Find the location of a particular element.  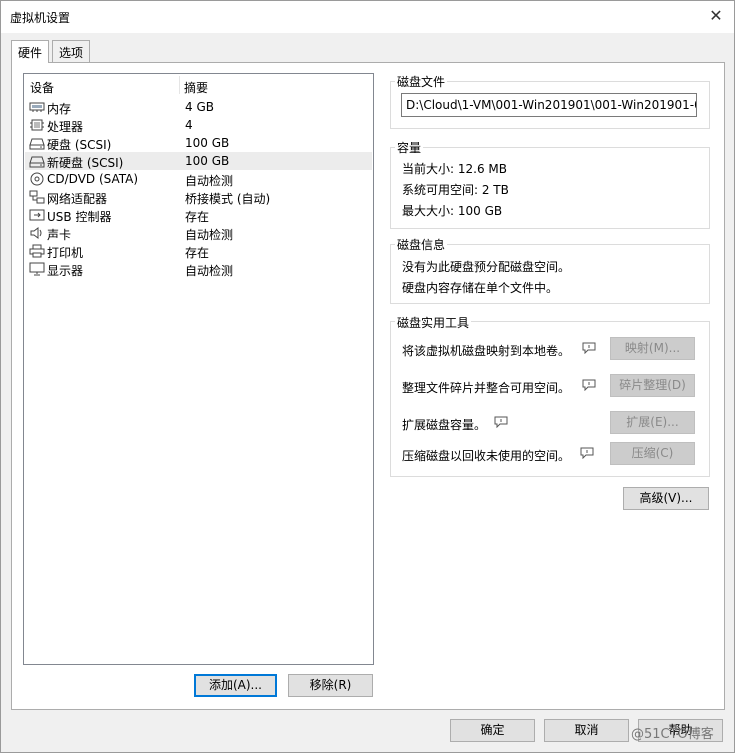

device-row-memory: 内存 4 GB is located at coordinates (198, 107).